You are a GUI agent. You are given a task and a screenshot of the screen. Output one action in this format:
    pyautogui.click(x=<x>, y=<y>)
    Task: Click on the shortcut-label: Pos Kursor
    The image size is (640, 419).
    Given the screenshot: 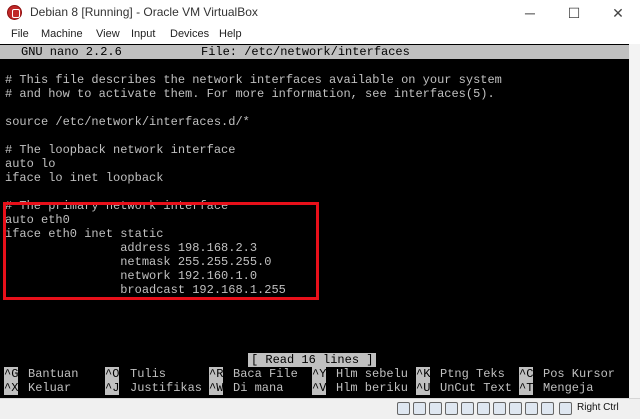 What is the action you would take?
    pyautogui.click(x=579, y=374)
    